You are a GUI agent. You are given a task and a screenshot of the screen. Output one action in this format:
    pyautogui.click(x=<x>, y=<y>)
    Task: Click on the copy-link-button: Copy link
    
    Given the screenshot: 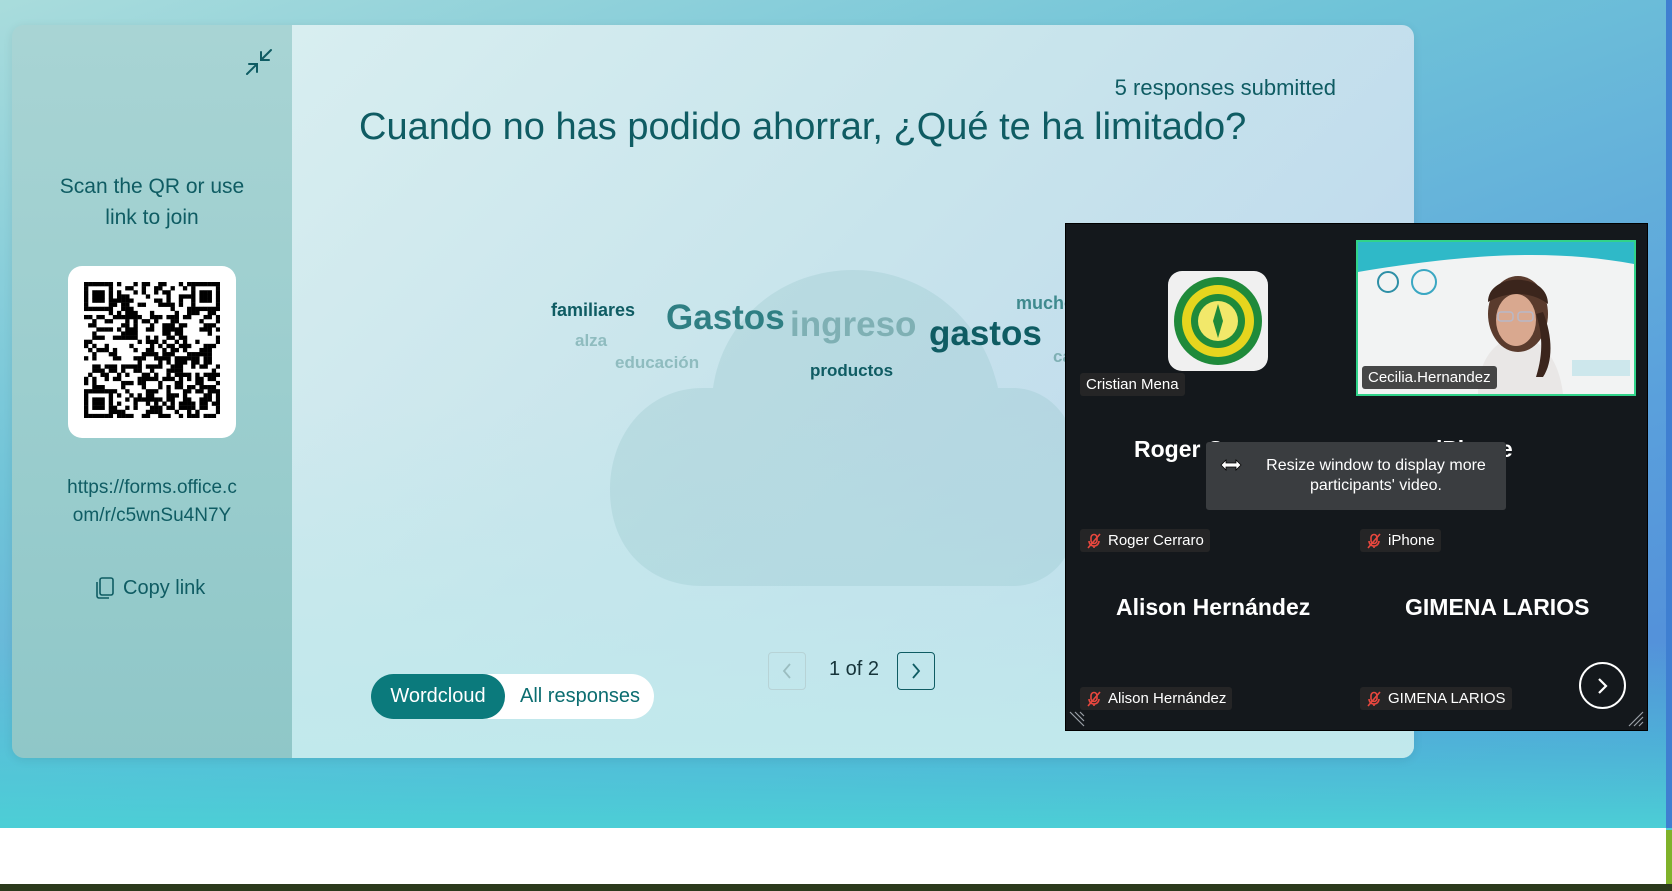 What is the action you would take?
    pyautogui.click(x=150, y=588)
    